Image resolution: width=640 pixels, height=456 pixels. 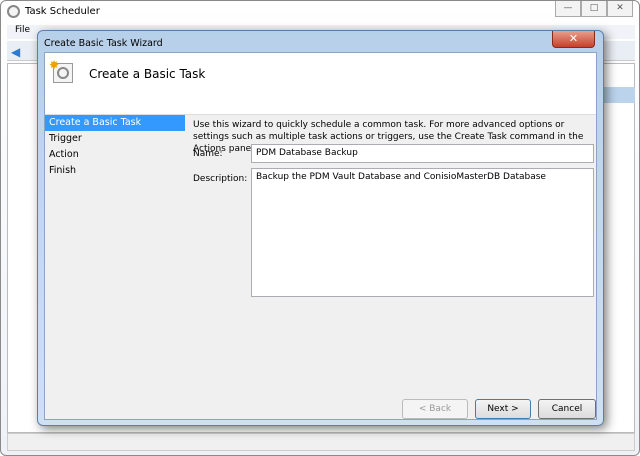 I want to click on window-title: Task Scheduler, so click(x=62, y=11).